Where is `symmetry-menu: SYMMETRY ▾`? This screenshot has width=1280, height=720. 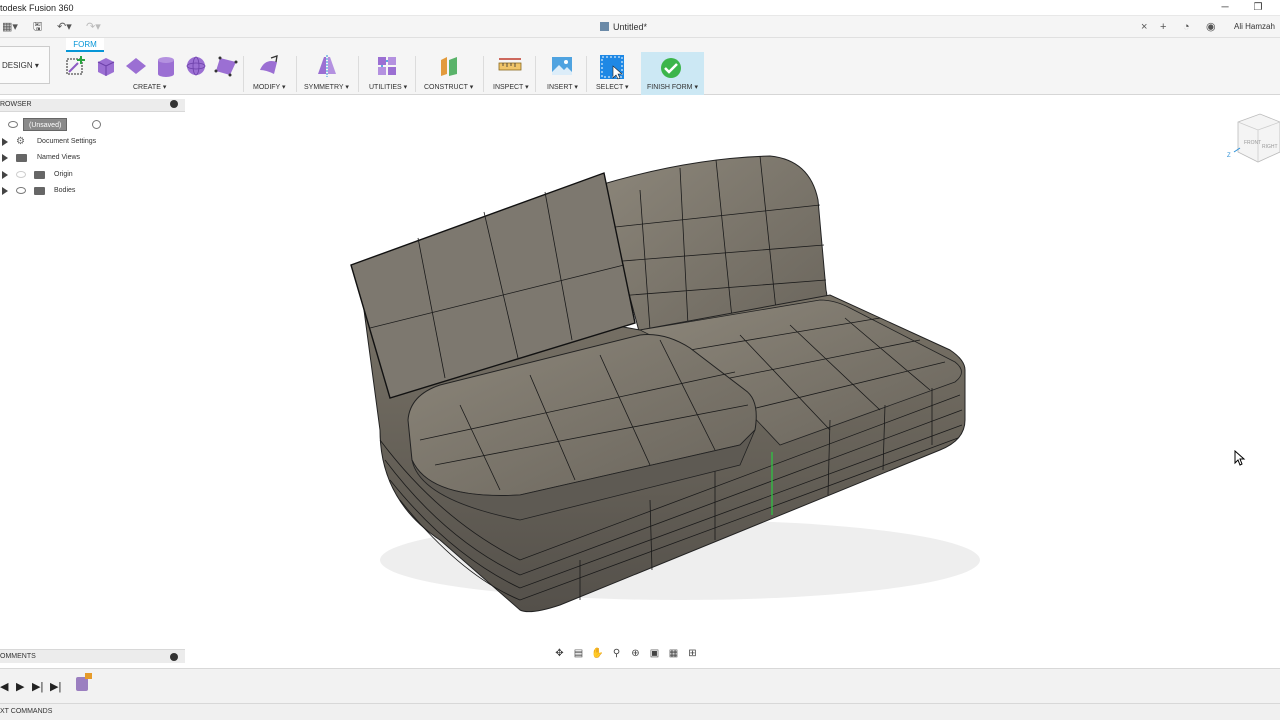 symmetry-menu: SYMMETRY ▾ is located at coordinates (326, 87).